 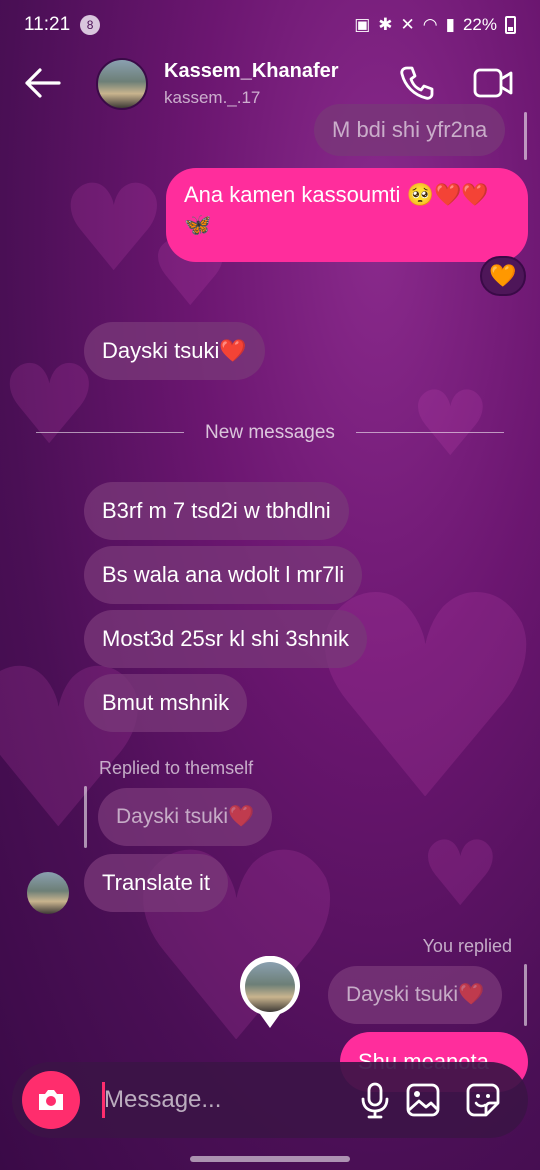 I want to click on image-icon, so click(x=423, y=1100).